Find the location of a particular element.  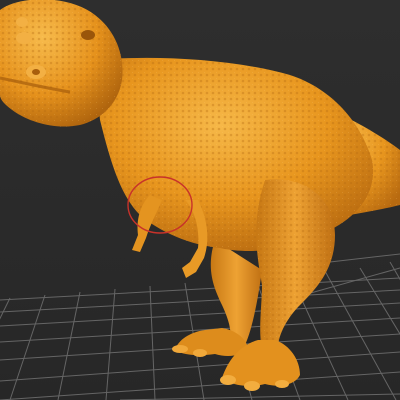

eye is located at coordinates (88, 35).